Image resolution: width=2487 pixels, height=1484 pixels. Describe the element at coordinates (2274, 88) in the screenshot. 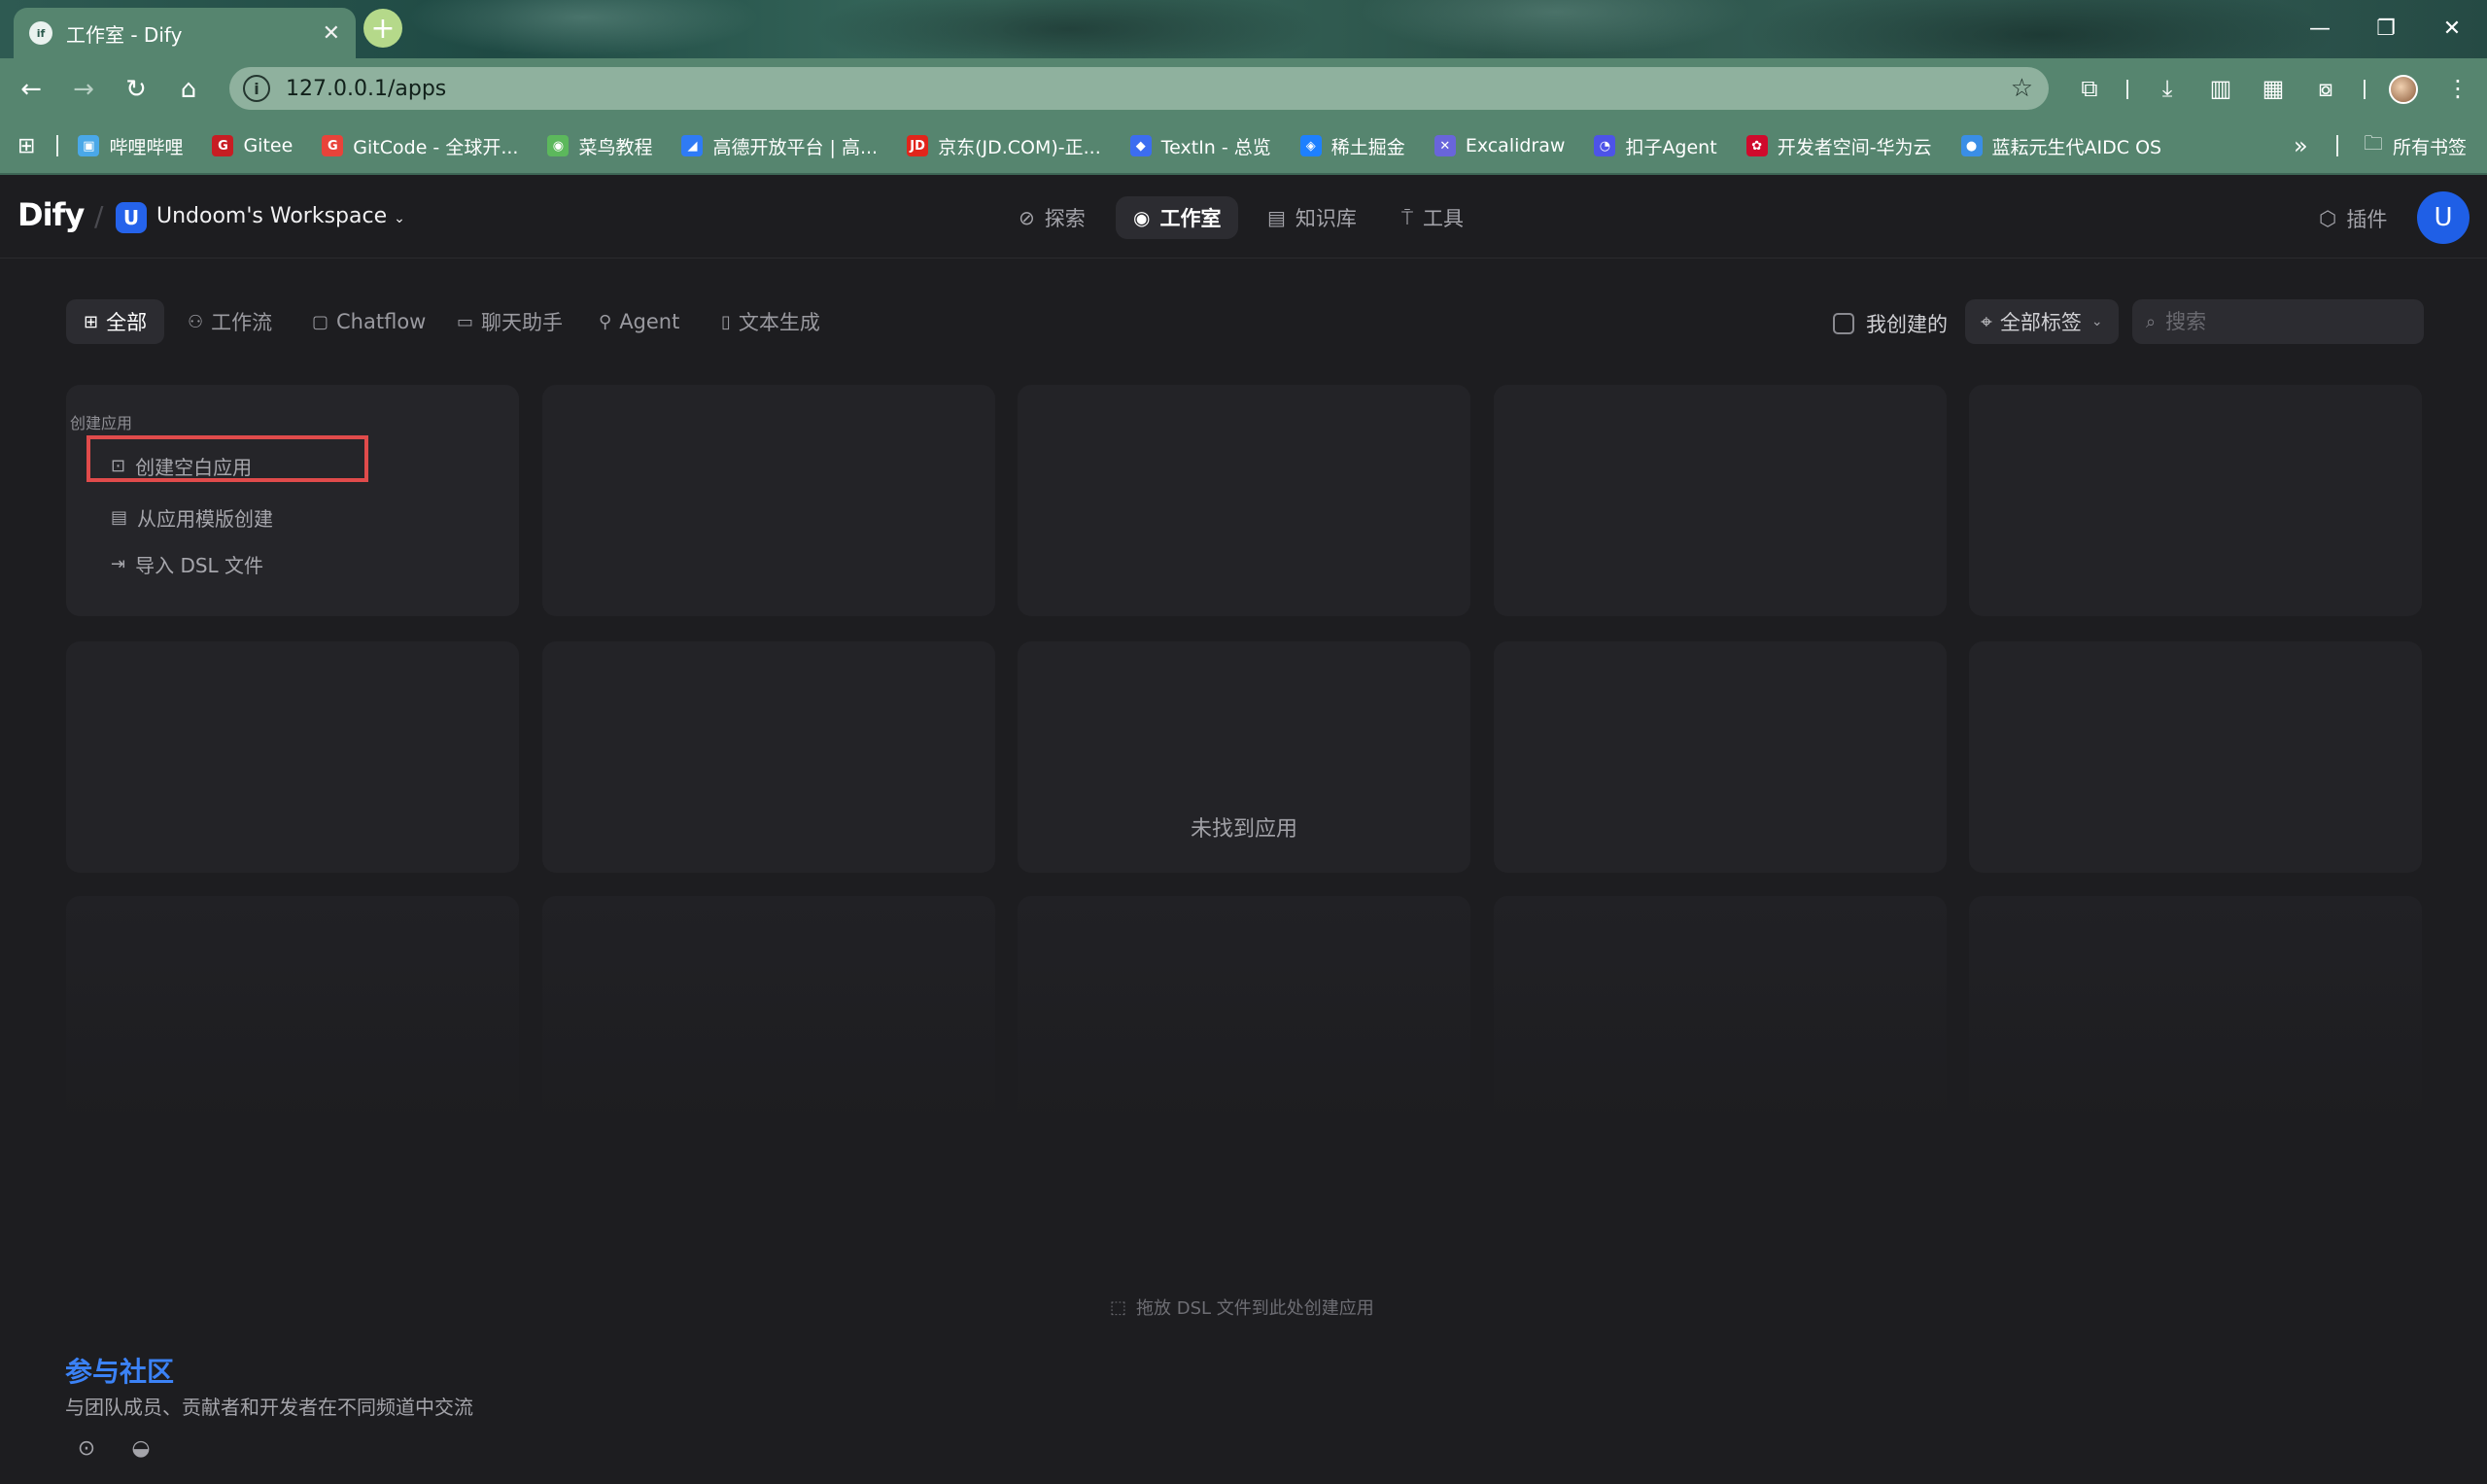

I see `qr-code-icon: ▦` at that location.